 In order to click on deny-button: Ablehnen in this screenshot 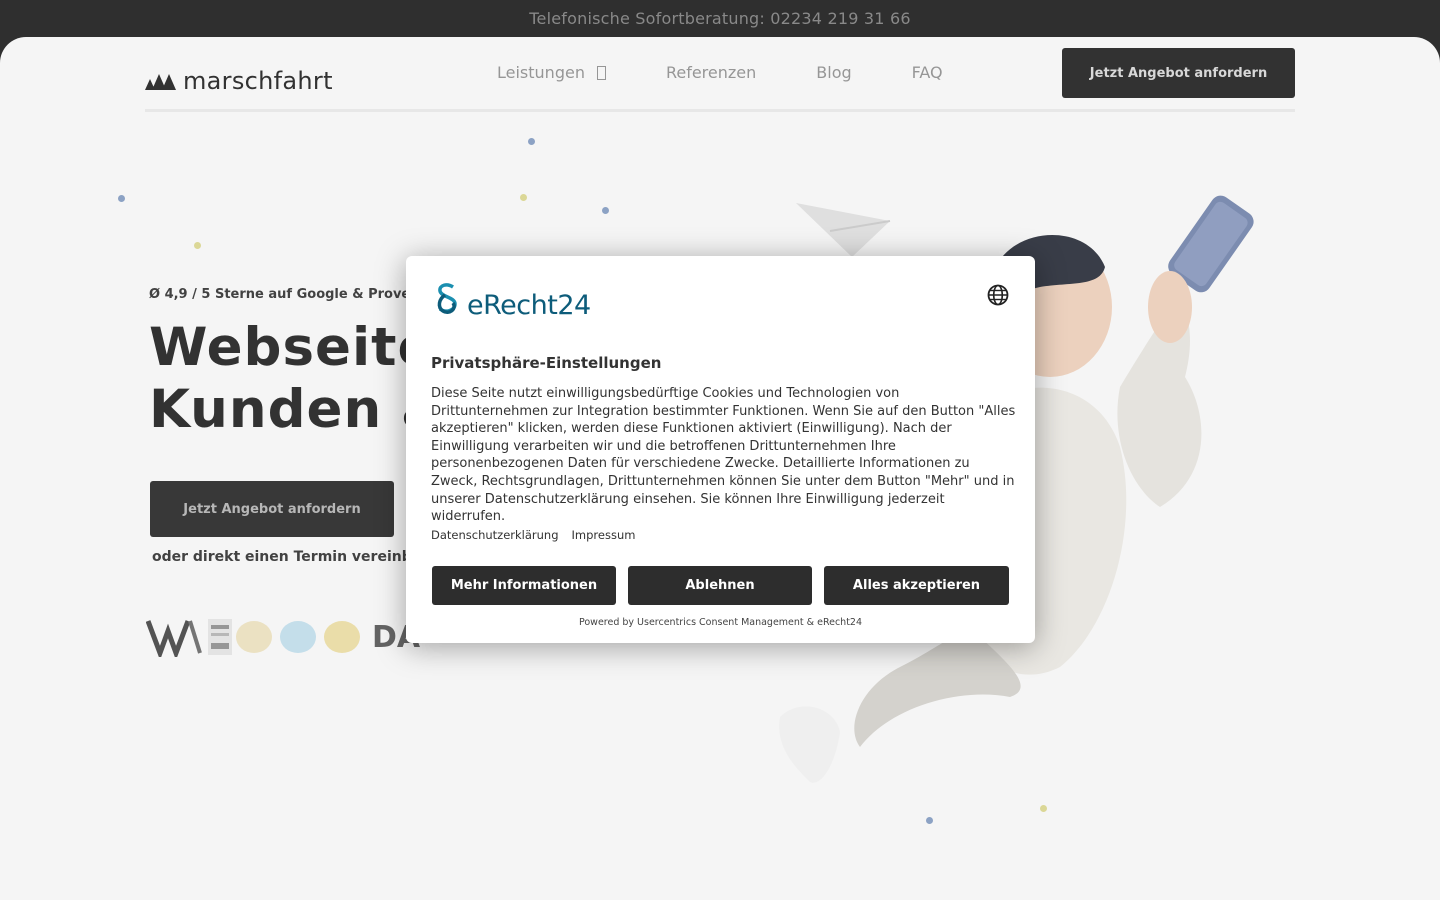, I will do `click(720, 585)`.